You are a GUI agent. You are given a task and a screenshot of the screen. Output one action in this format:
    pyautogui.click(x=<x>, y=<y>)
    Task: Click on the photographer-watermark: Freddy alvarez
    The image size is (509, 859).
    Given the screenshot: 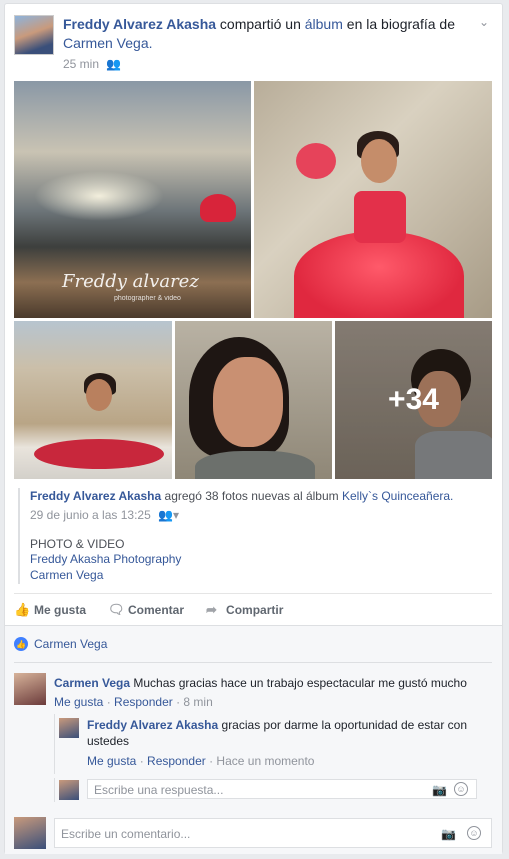 What is the action you would take?
    pyautogui.click(x=130, y=281)
    